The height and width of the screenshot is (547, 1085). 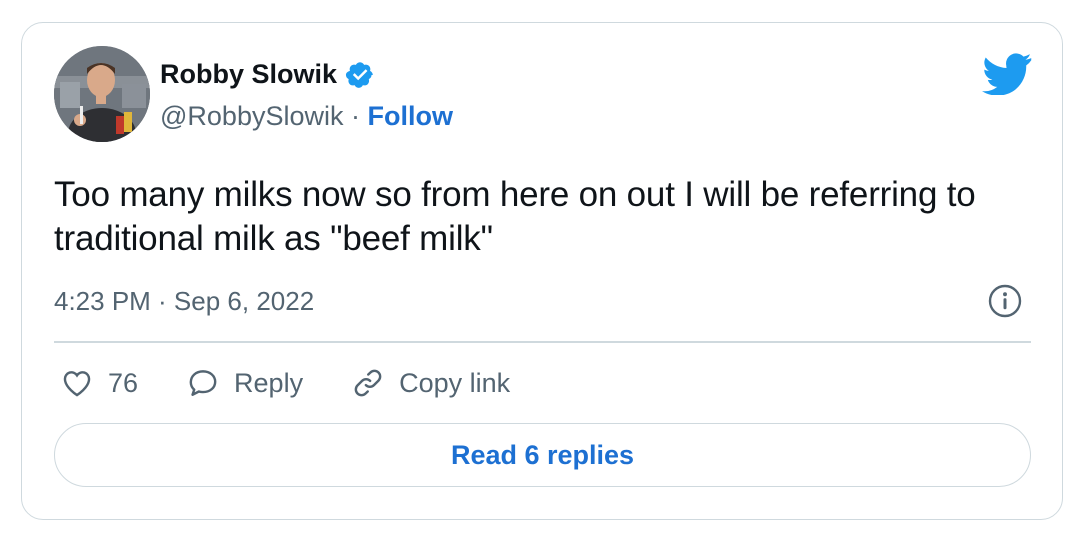 What do you see at coordinates (77, 384) in the screenshot?
I see `heart-icon` at bounding box center [77, 384].